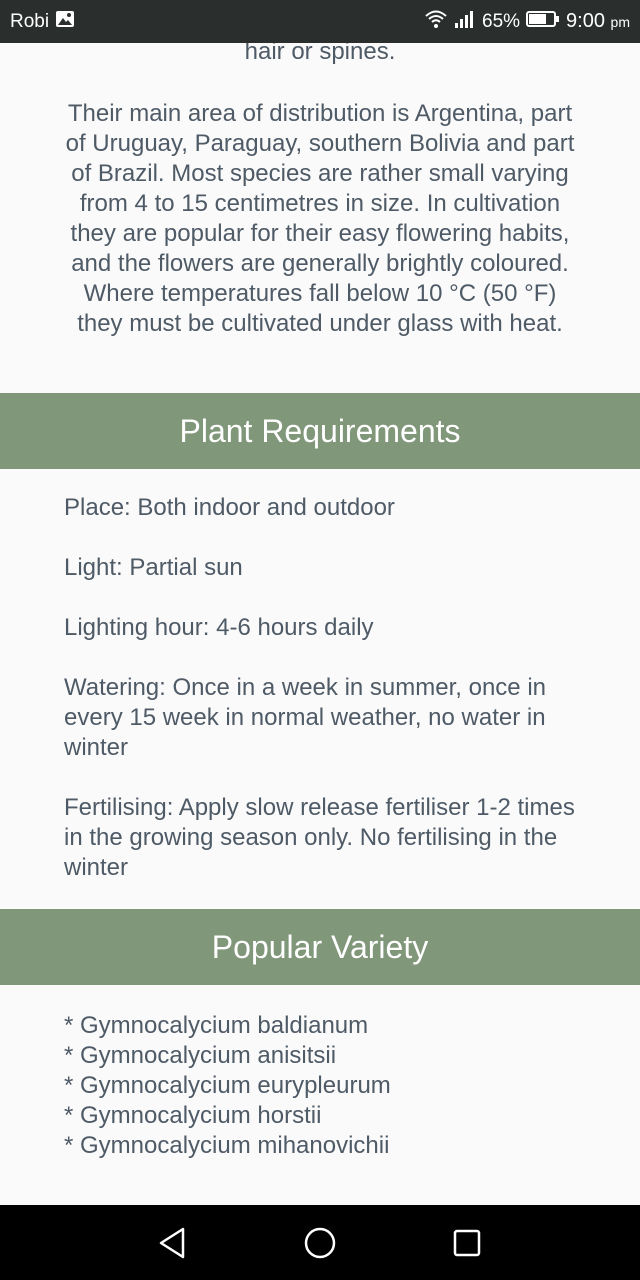  Describe the element at coordinates (320, 431) in the screenshot. I see `section-header-plant-requirements: Plant Requirements` at that location.